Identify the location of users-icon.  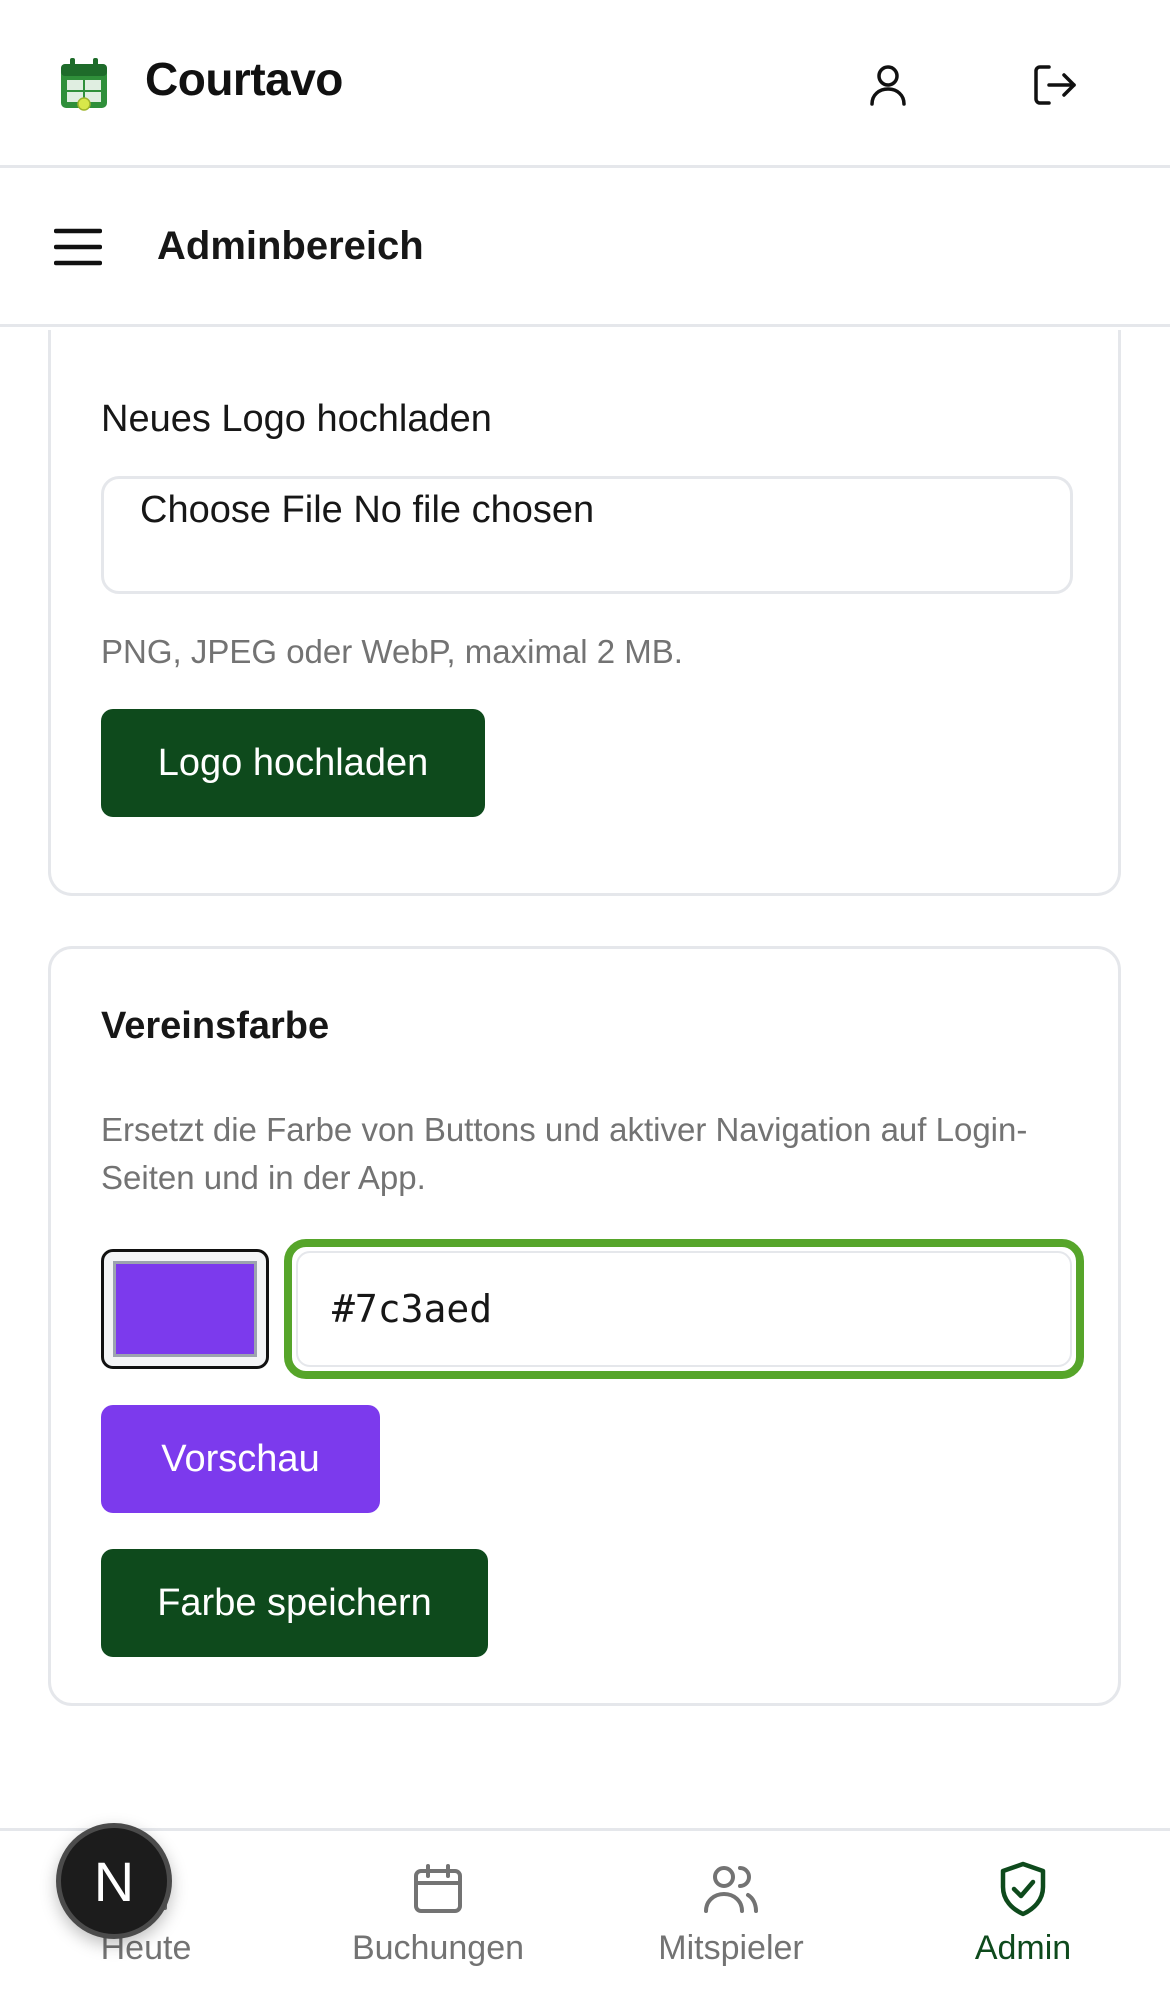
(731, 1889).